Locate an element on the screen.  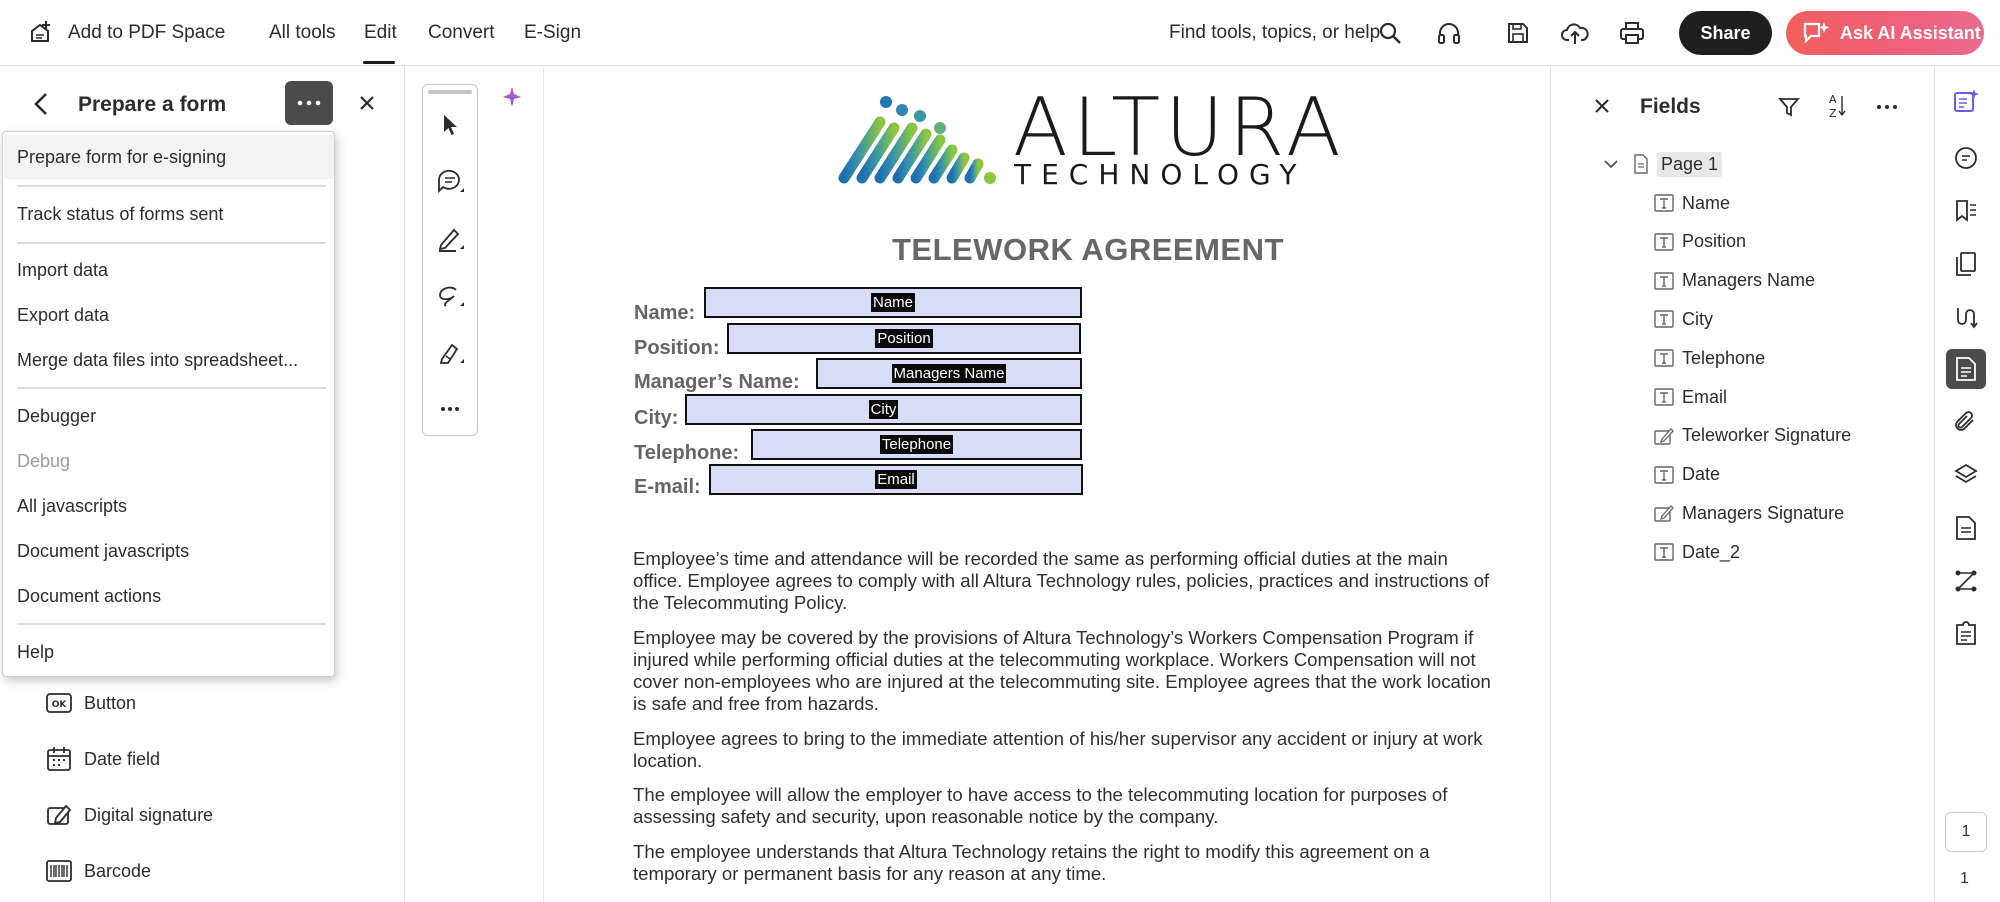
tree-page-node: Page 1 is located at coordinates (1663, 164).